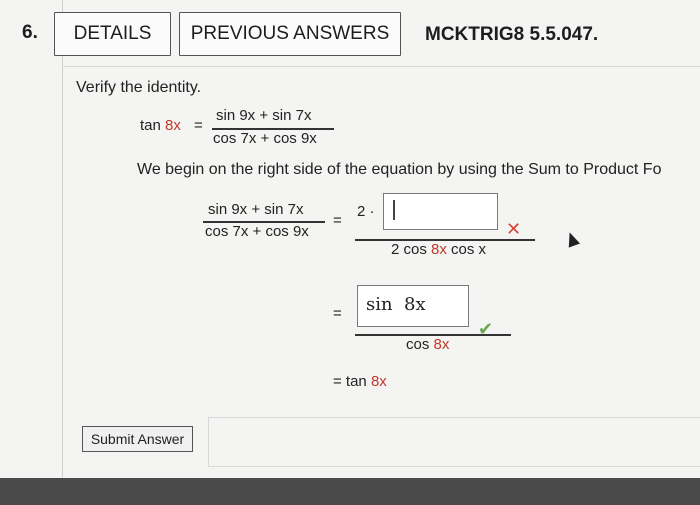 This screenshot has height=505, width=700. I want to click on step1-coefficient: 2 ·, so click(366, 211).